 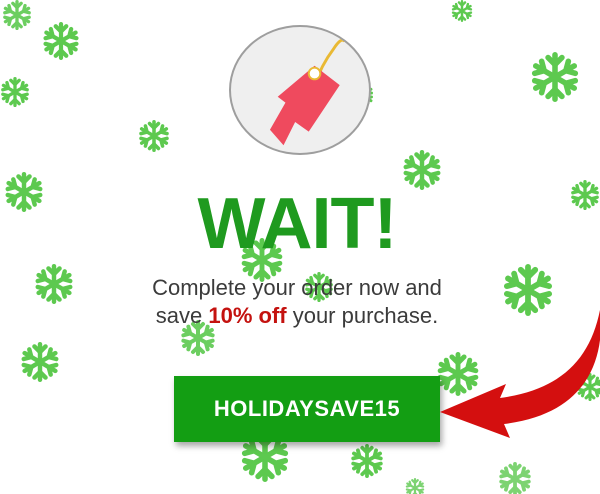 I want to click on curved-arrow-icon, so click(x=520, y=375).